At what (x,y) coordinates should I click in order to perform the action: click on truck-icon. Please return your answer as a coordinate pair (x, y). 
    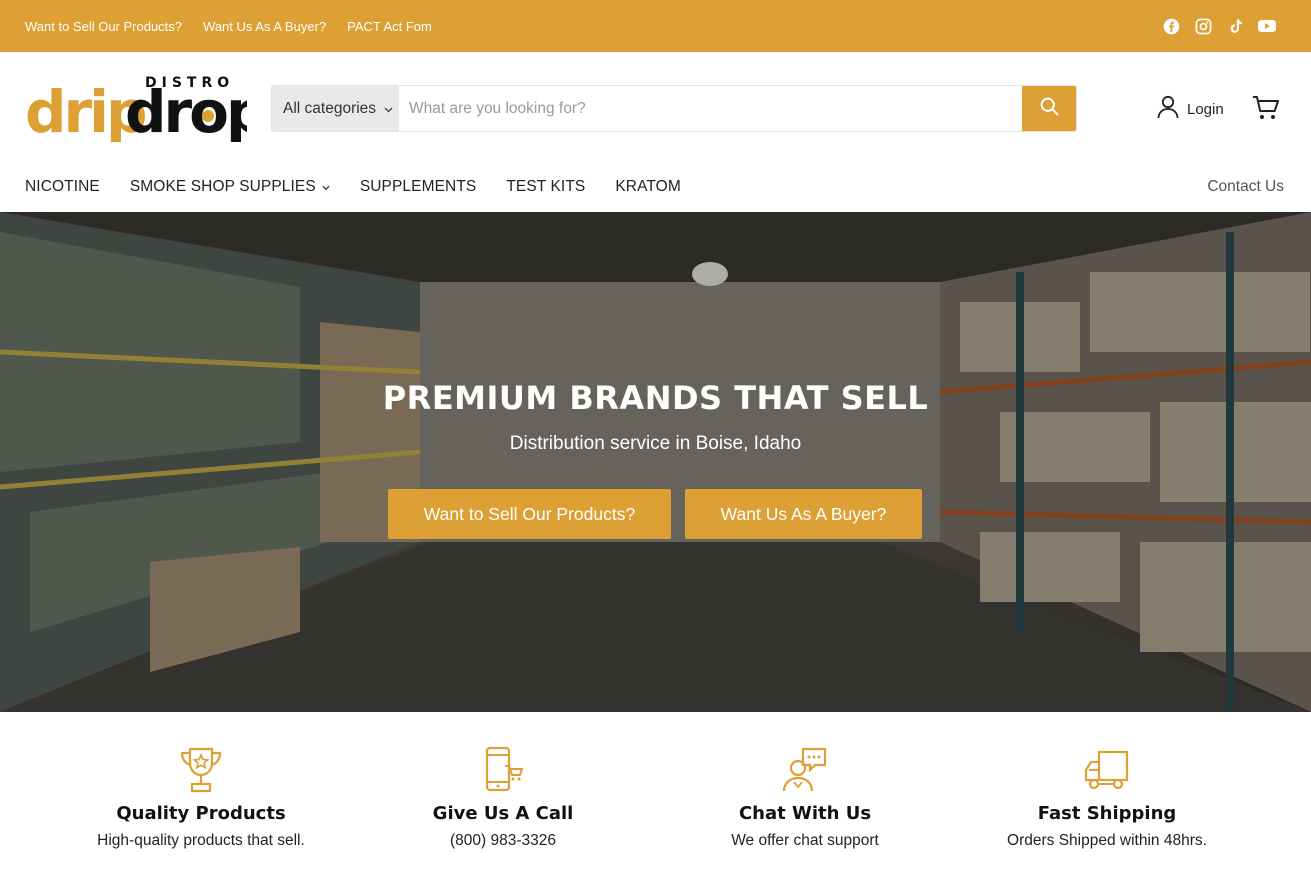
    Looking at the image, I should click on (1107, 771).